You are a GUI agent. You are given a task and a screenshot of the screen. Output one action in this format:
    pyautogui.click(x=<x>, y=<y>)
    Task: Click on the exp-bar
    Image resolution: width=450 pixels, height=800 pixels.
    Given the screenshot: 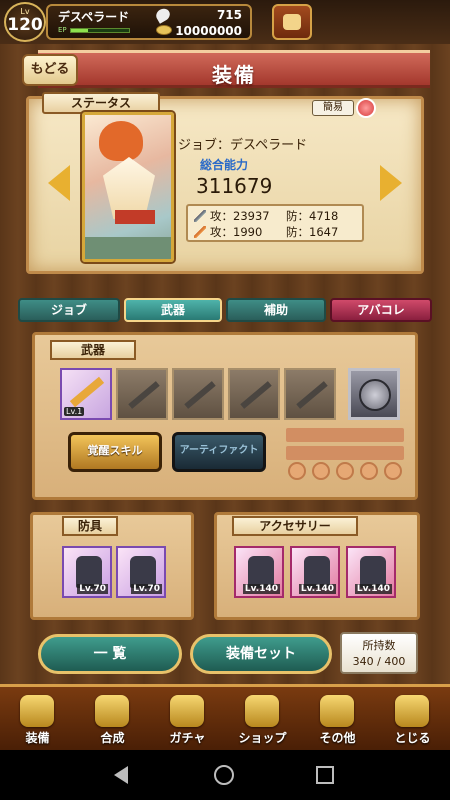 What is the action you would take?
    pyautogui.click(x=100, y=30)
    